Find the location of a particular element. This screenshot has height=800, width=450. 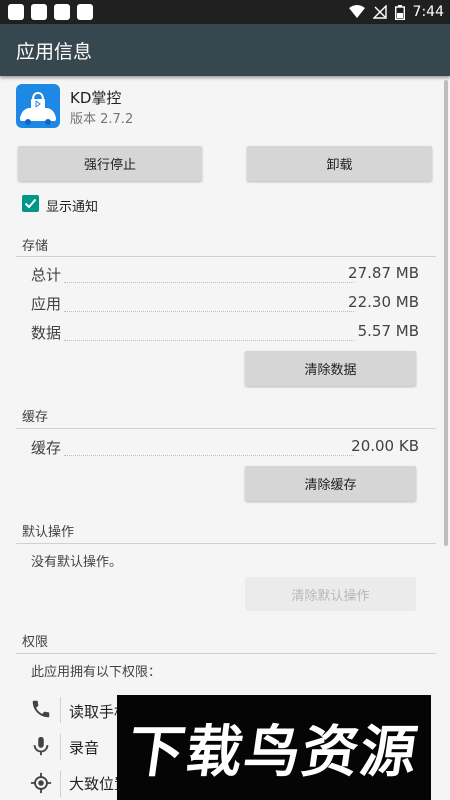

location-icon is located at coordinates (41, 783).